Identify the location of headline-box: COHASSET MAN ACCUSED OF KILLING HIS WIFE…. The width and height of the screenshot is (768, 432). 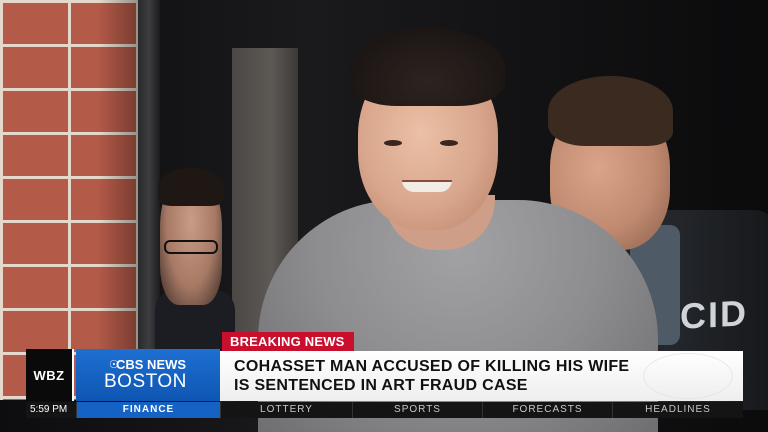
(481, 376).